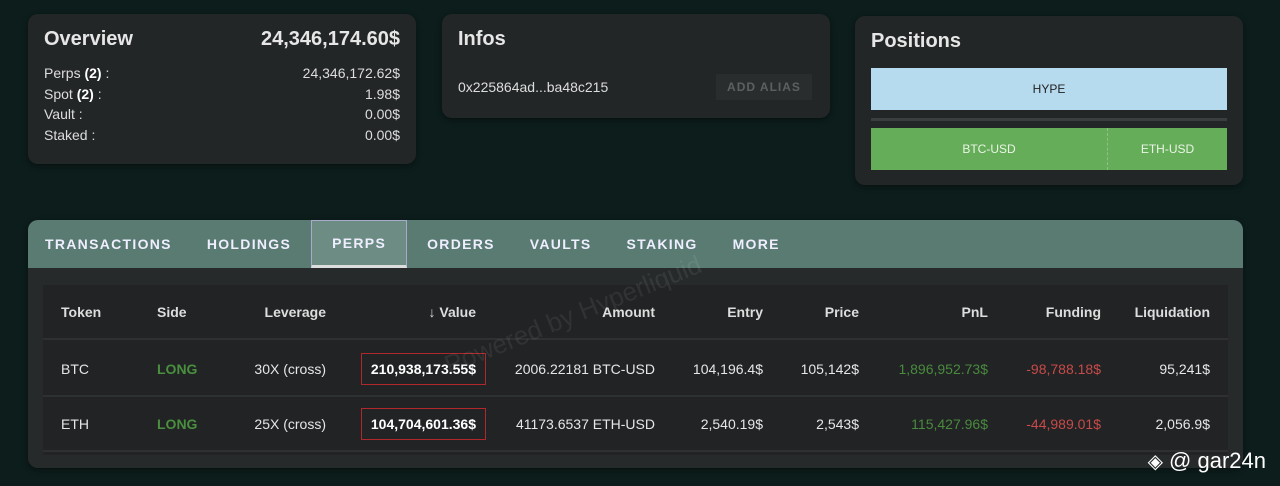 Image resolution: width=1280 pixels, height=486 pixels. I want to click on cell-funding: -44,989.01$, so click(1063, 424).